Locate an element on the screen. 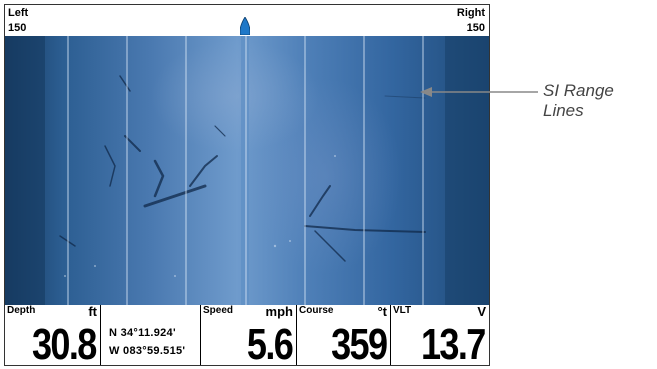 This screenshot has width=657, height=369. voltage-label: VLT is located at coordinates (402, 310).